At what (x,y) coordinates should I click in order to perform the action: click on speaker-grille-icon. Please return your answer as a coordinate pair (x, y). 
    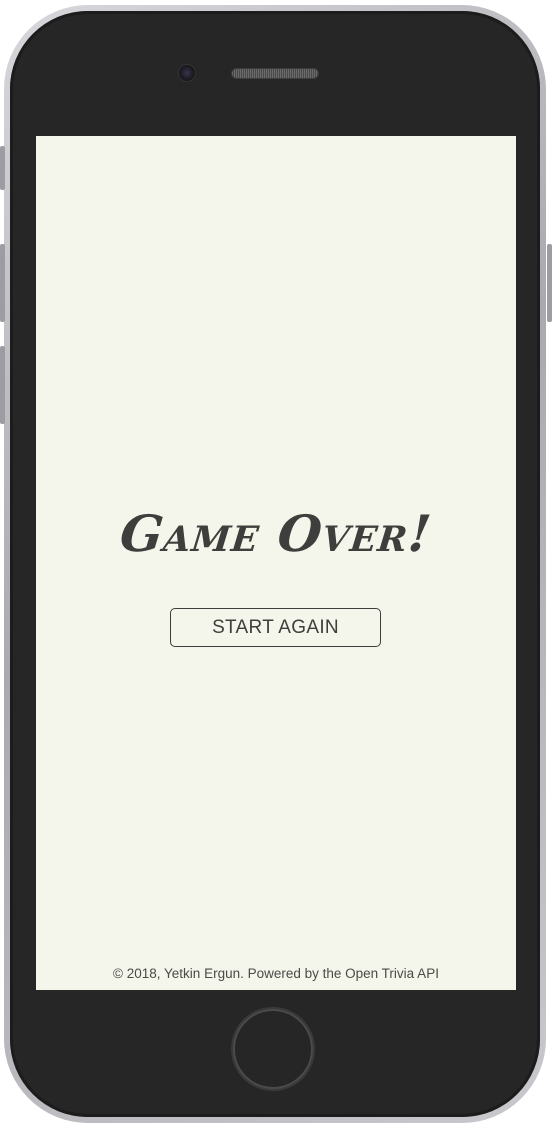
    Looking at the image, I should click on (275, 73).